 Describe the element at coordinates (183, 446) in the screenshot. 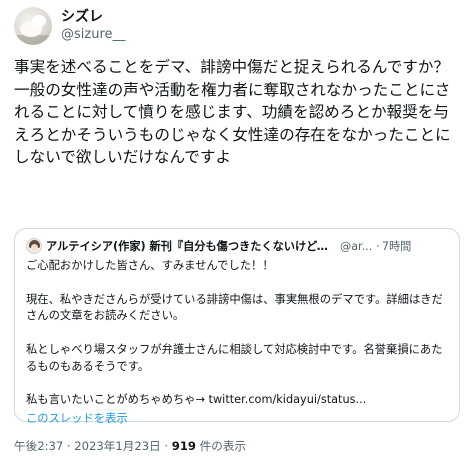

I see `views-count: 919` at that location.